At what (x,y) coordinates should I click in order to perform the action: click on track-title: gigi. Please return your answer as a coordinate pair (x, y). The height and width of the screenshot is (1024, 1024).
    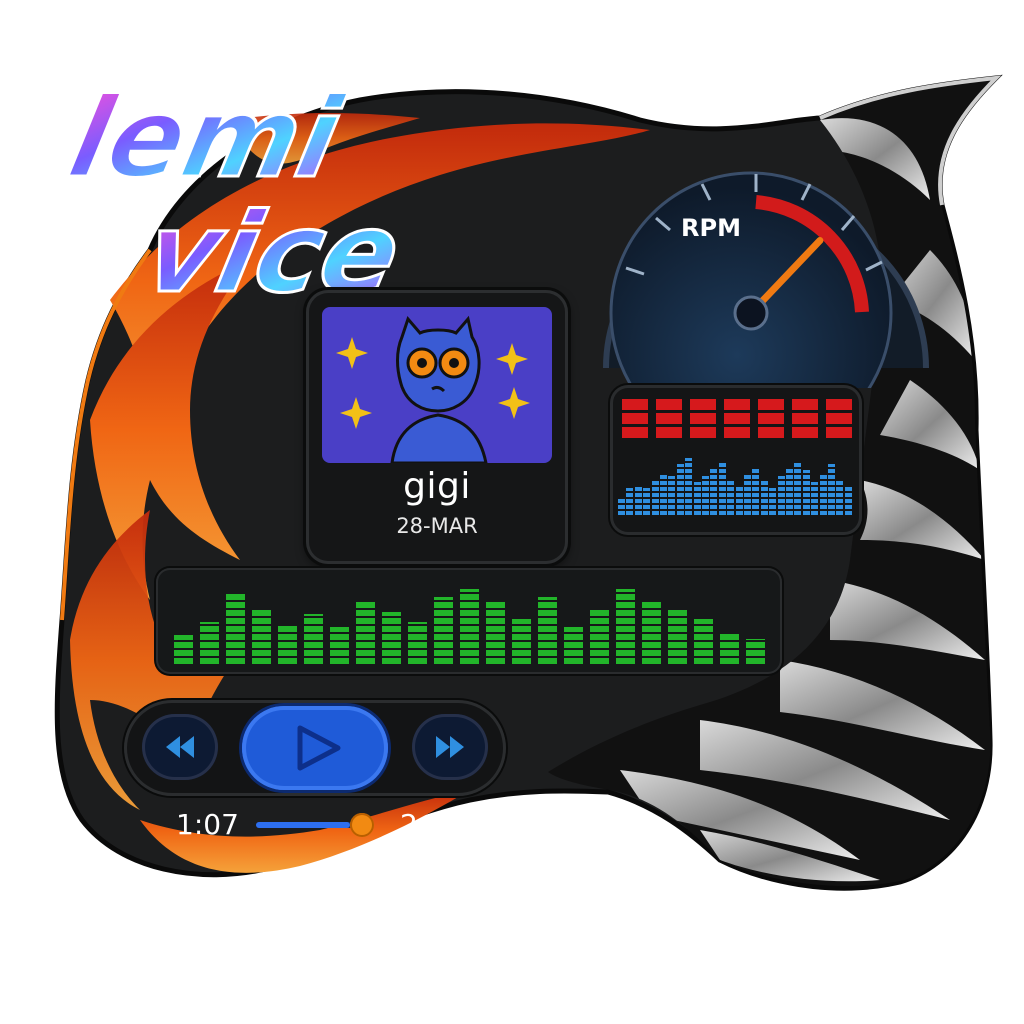
    Looking at the image, I should click on (437, 486).